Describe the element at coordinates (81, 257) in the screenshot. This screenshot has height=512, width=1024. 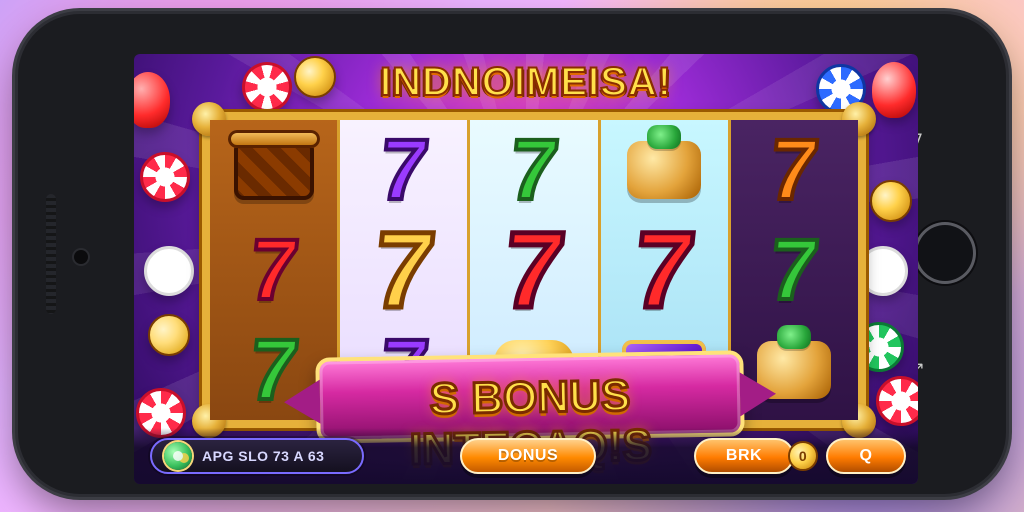
I see `front-camera` at that location.